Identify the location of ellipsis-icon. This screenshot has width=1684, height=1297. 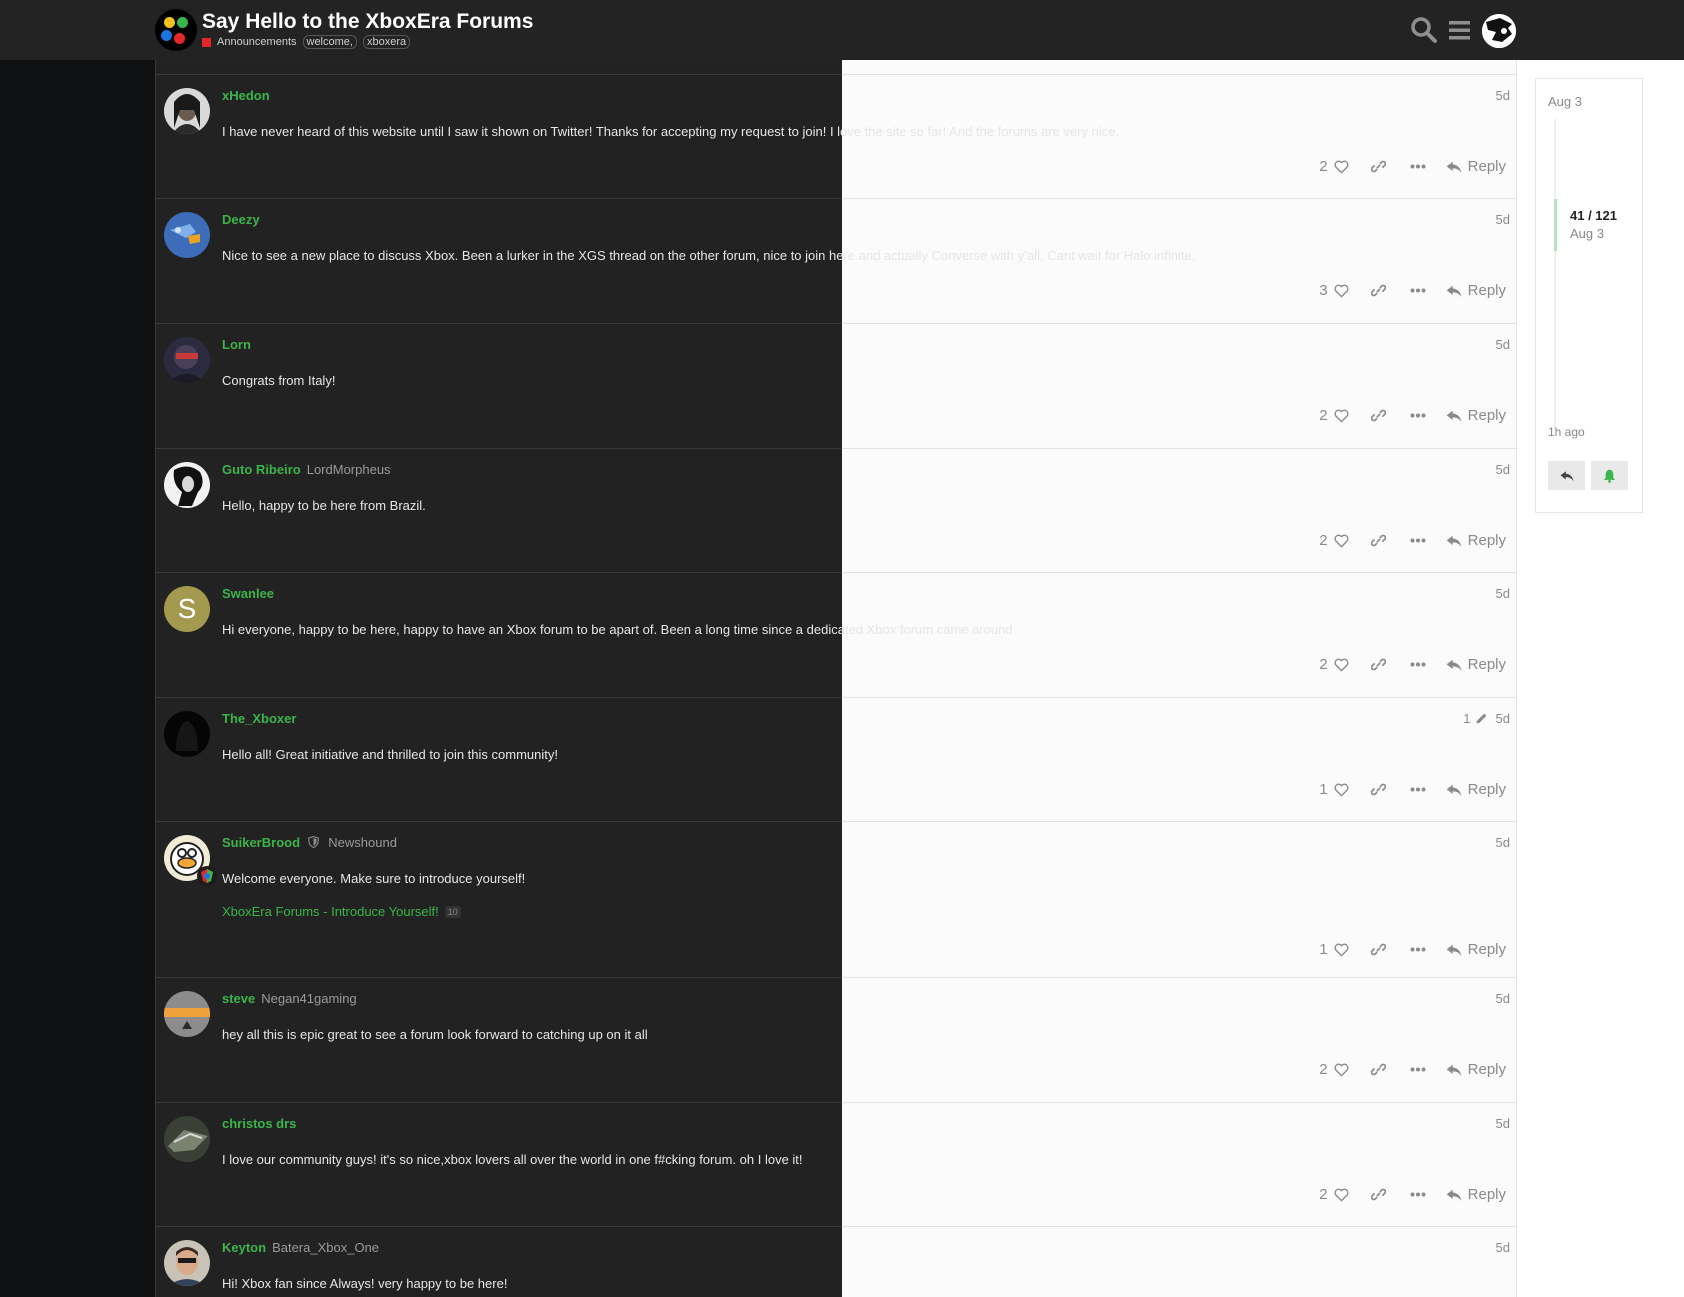
(1418, 1194).